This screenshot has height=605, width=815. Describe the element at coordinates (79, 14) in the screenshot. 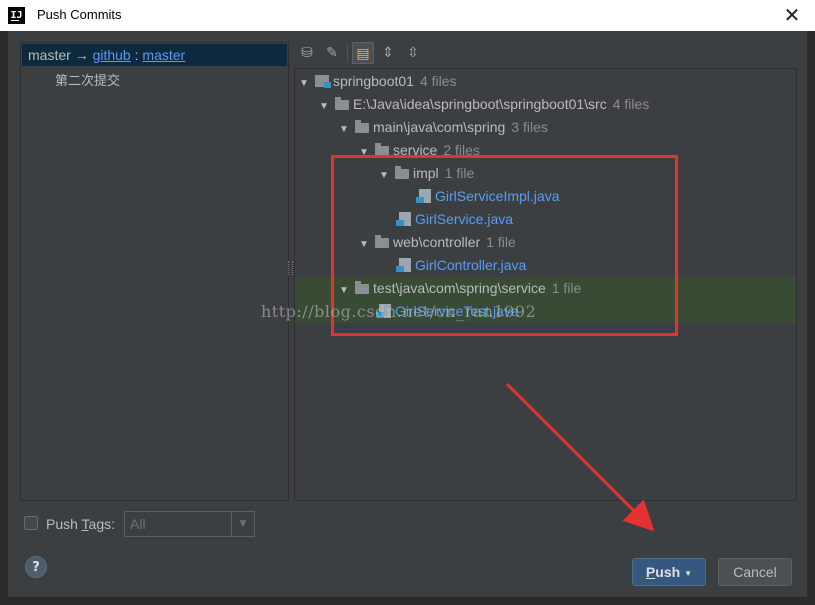

I see `window-title: Push Commits` at that location.